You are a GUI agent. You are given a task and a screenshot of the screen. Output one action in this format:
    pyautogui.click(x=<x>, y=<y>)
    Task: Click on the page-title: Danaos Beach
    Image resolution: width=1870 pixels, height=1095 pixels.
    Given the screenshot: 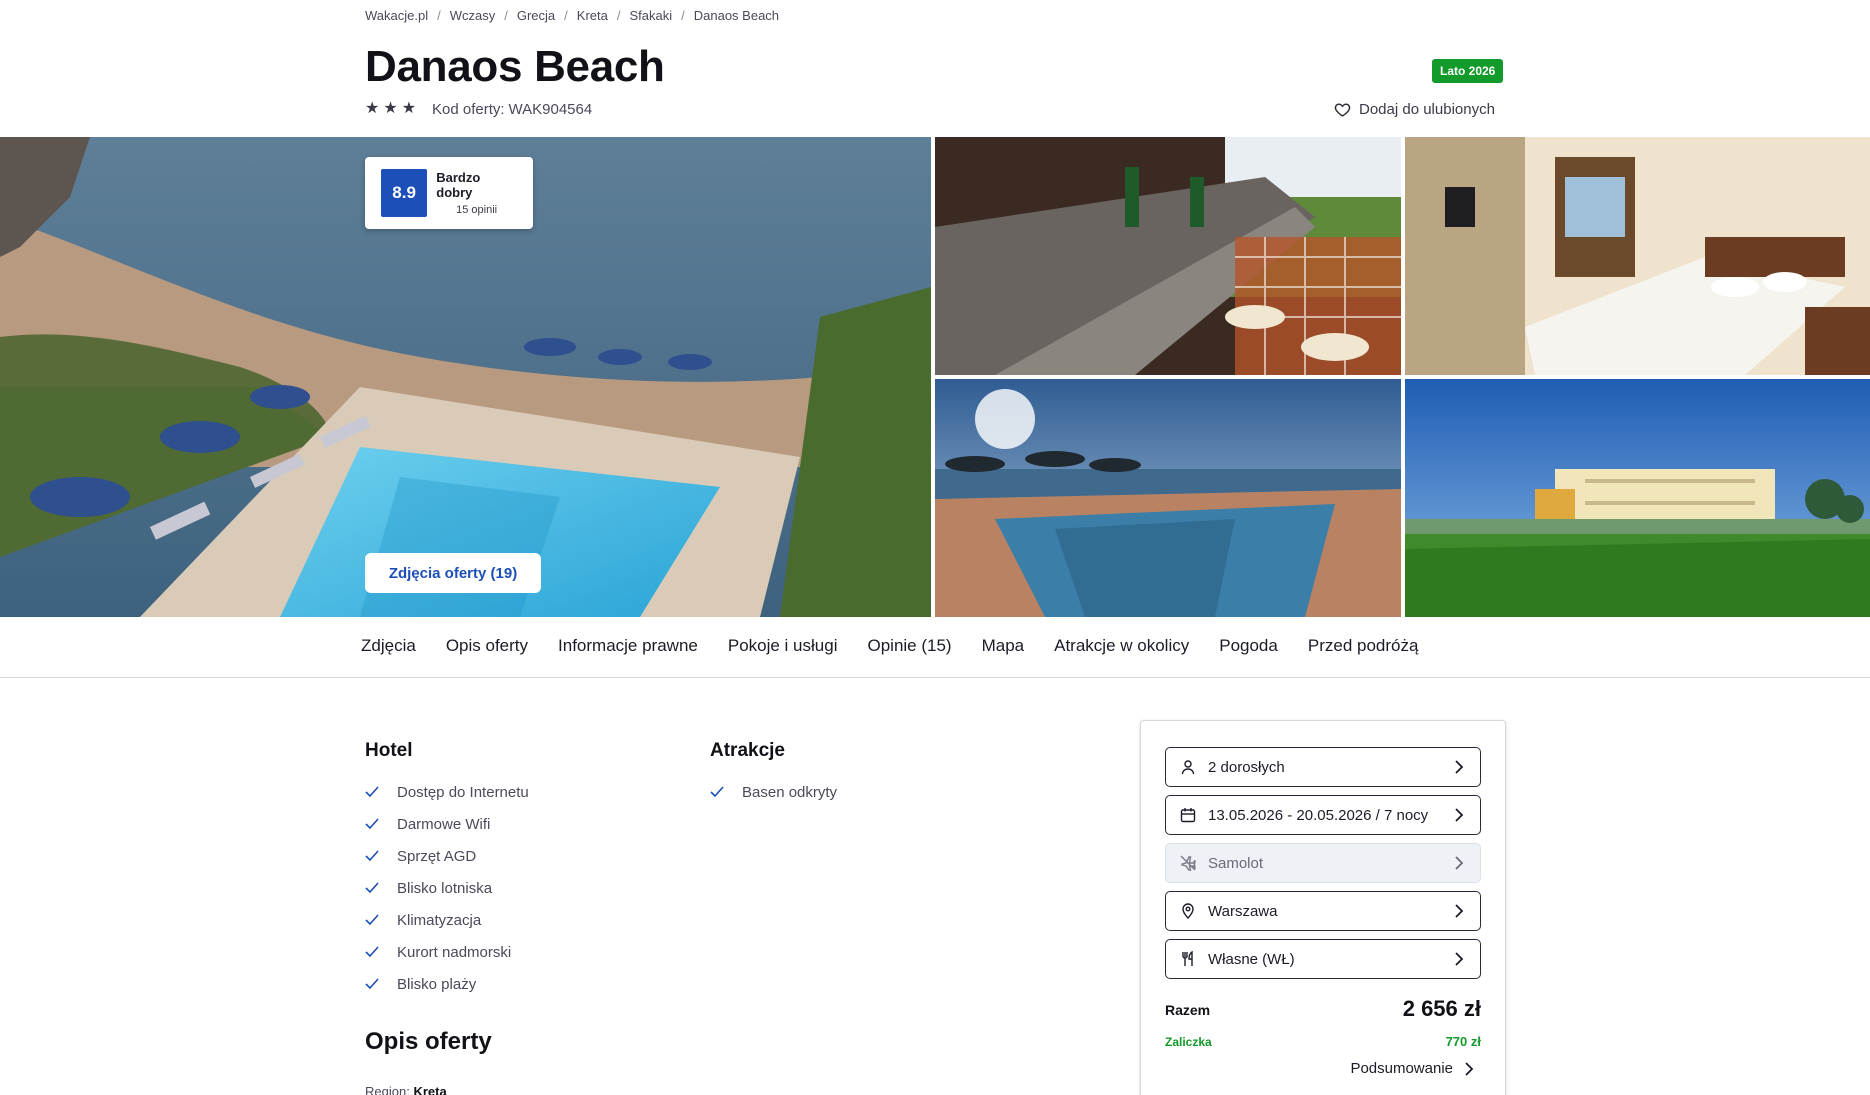 What is the action you would take?
    pyautogui.click(x=515, y=66)
    